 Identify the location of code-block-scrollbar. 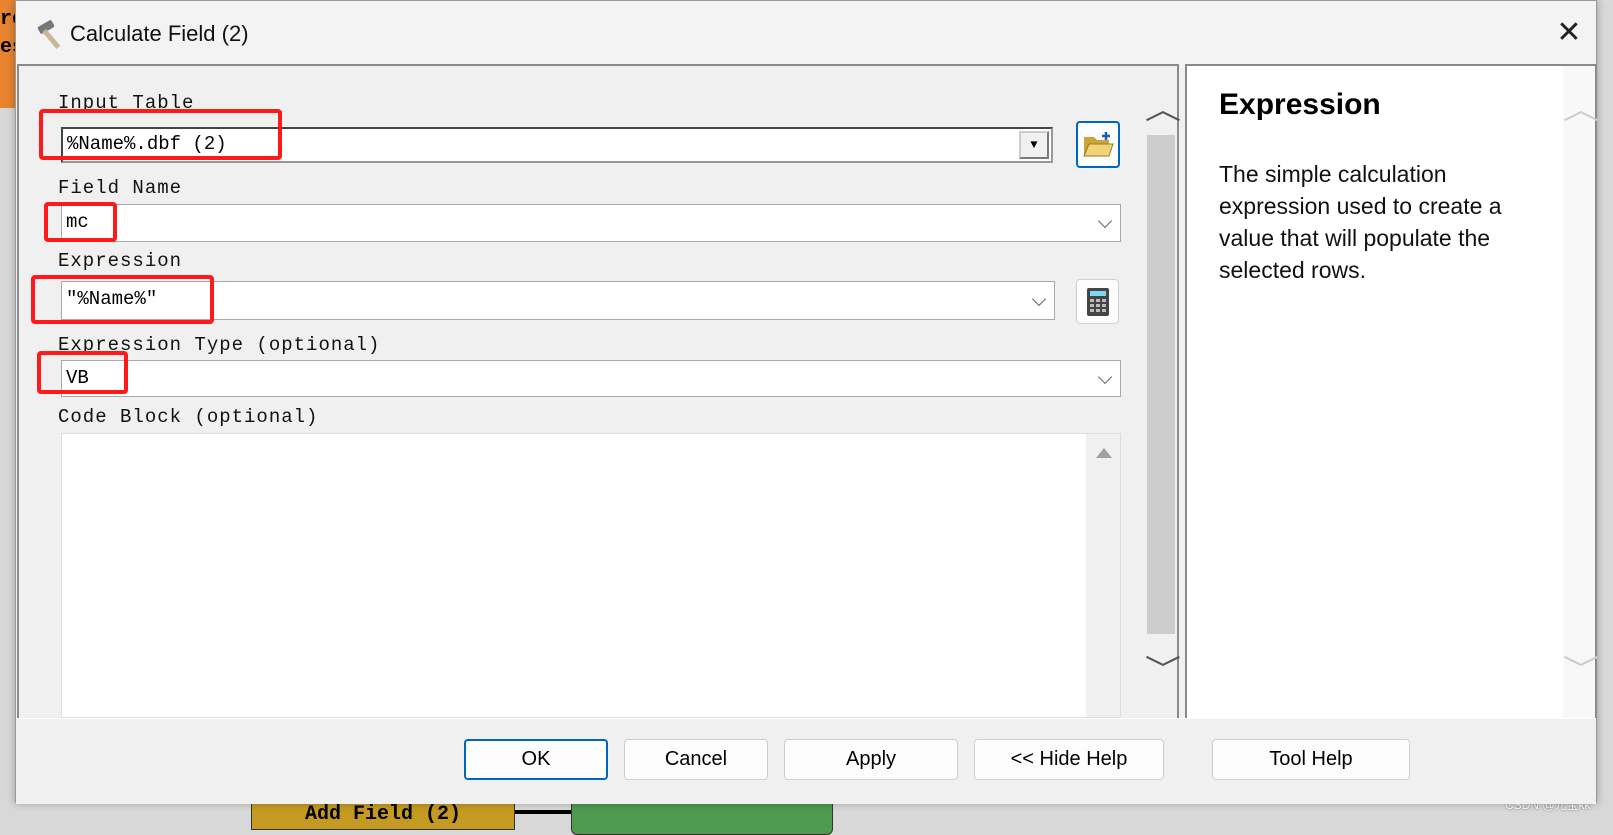
(1103, 575).